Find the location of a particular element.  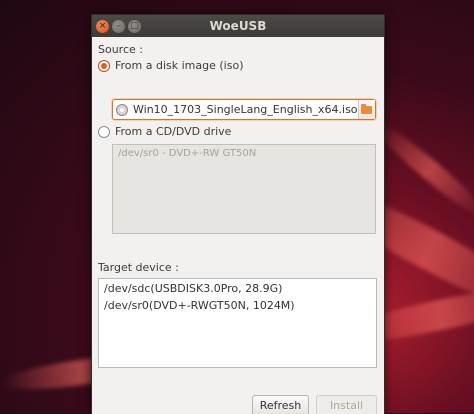

browse-folder-button is located at coordinates (366, 109).